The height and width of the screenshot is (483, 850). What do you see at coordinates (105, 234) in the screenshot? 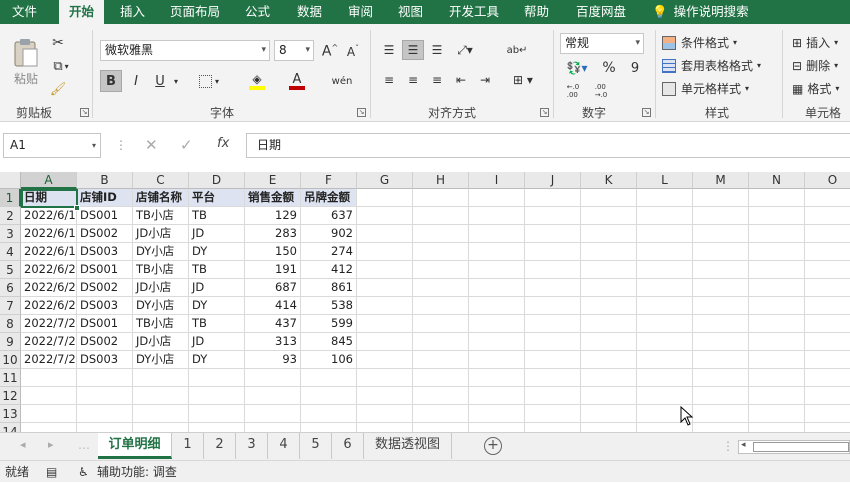
I see `data-cell: DS002` at bounding box center [105, 234].